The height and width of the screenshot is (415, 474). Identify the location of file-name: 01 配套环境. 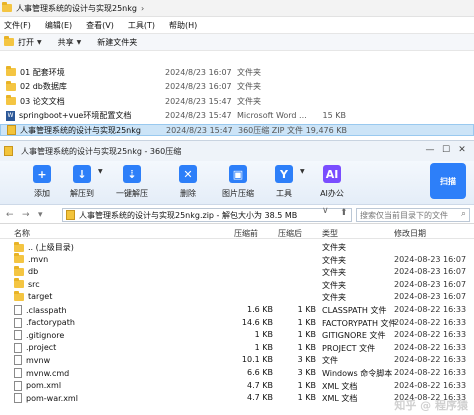
(35, 72).